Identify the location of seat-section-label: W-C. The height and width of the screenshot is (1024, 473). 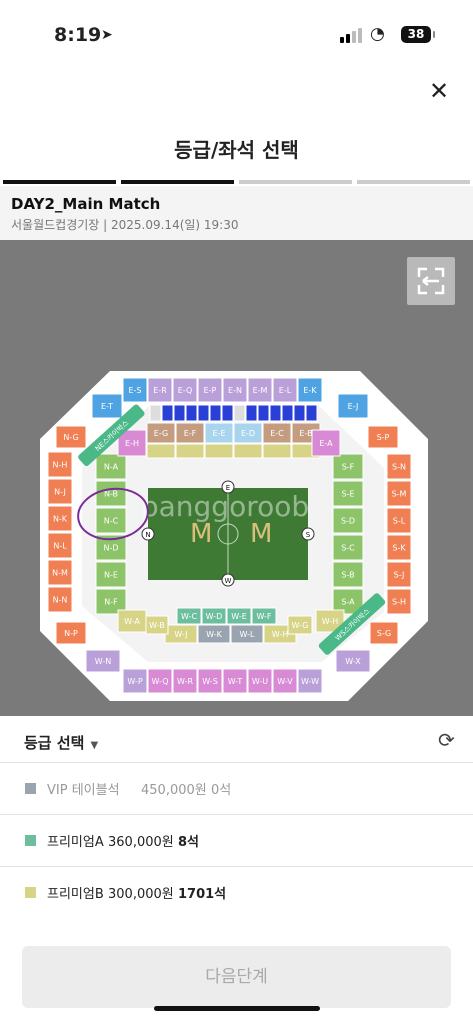
(189, 616).